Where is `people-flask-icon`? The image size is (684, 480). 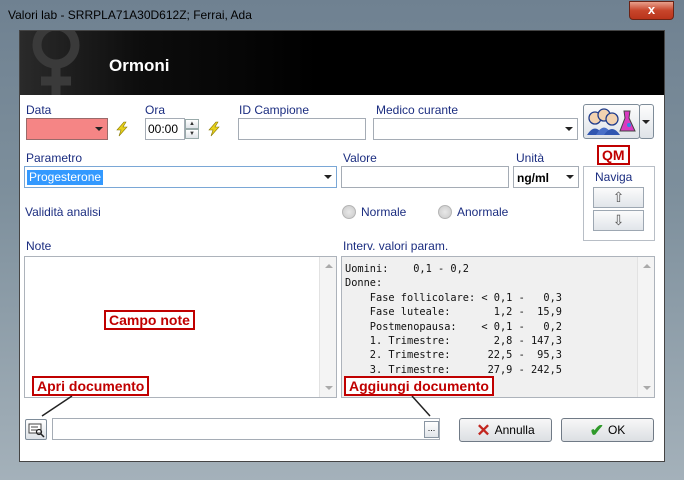 people-flask-icon is located at coordinates (611, 121).